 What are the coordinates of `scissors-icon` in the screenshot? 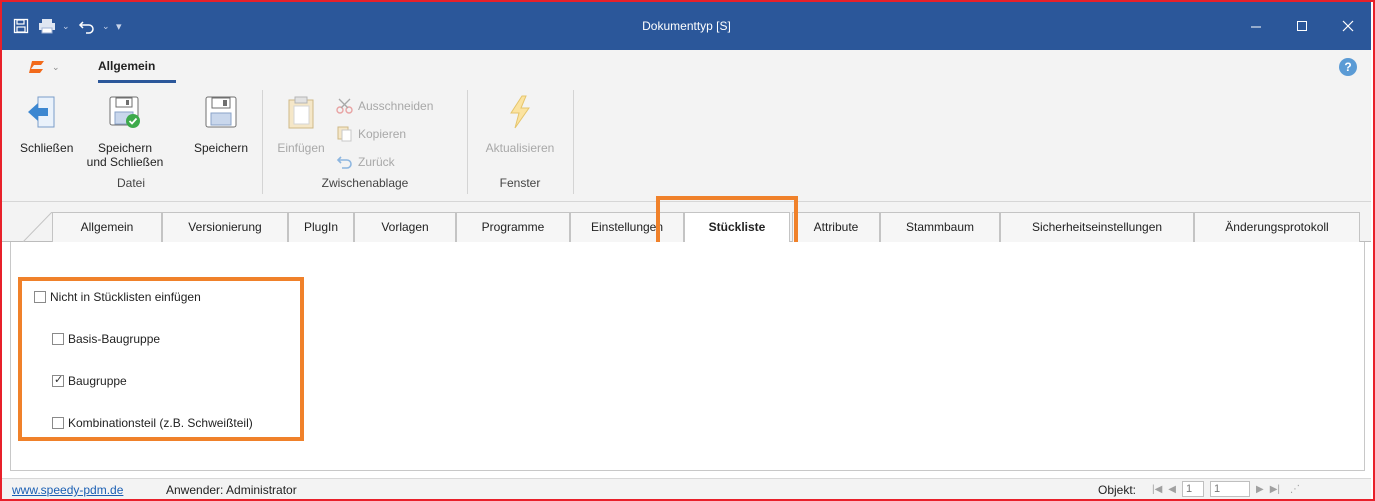 It's located at (344, 106).